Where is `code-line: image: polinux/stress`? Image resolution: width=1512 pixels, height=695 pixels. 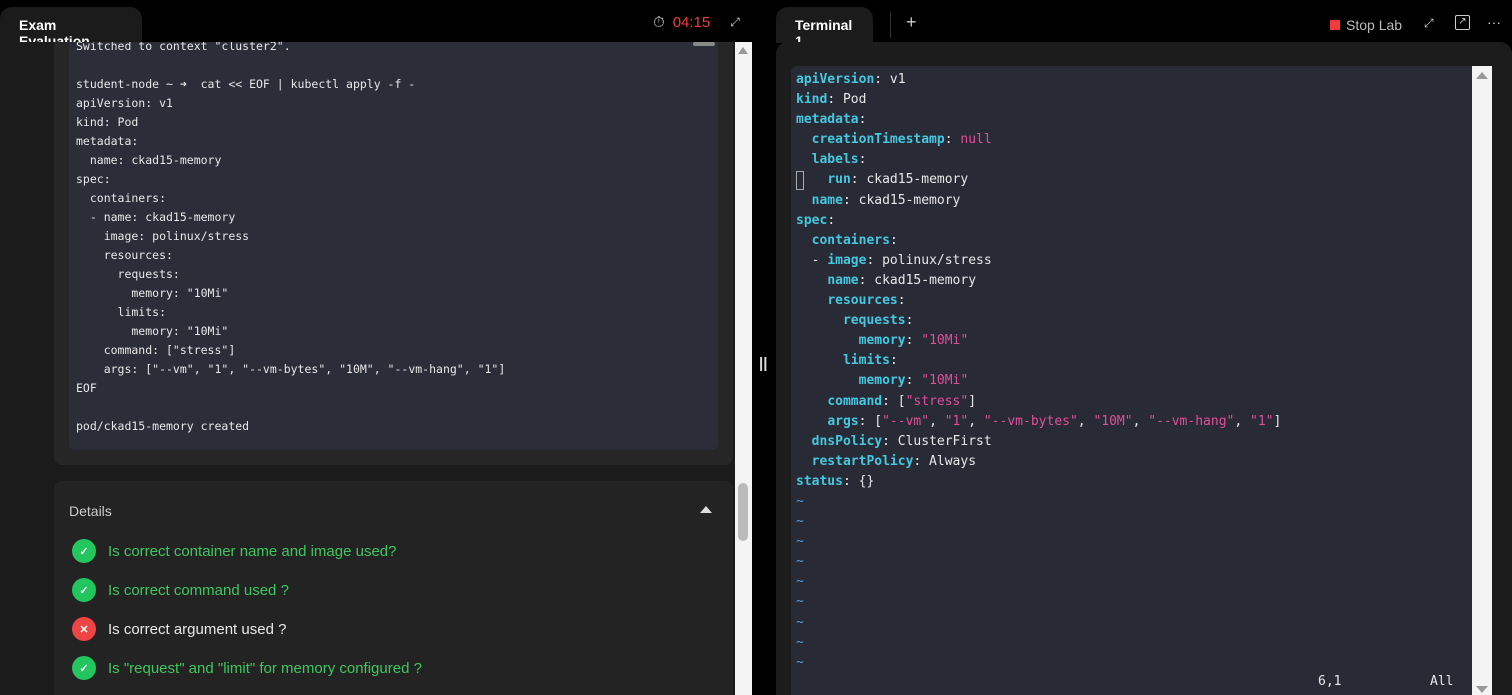 code-line: image: polinux/stress is located at coordinates (163, 236).